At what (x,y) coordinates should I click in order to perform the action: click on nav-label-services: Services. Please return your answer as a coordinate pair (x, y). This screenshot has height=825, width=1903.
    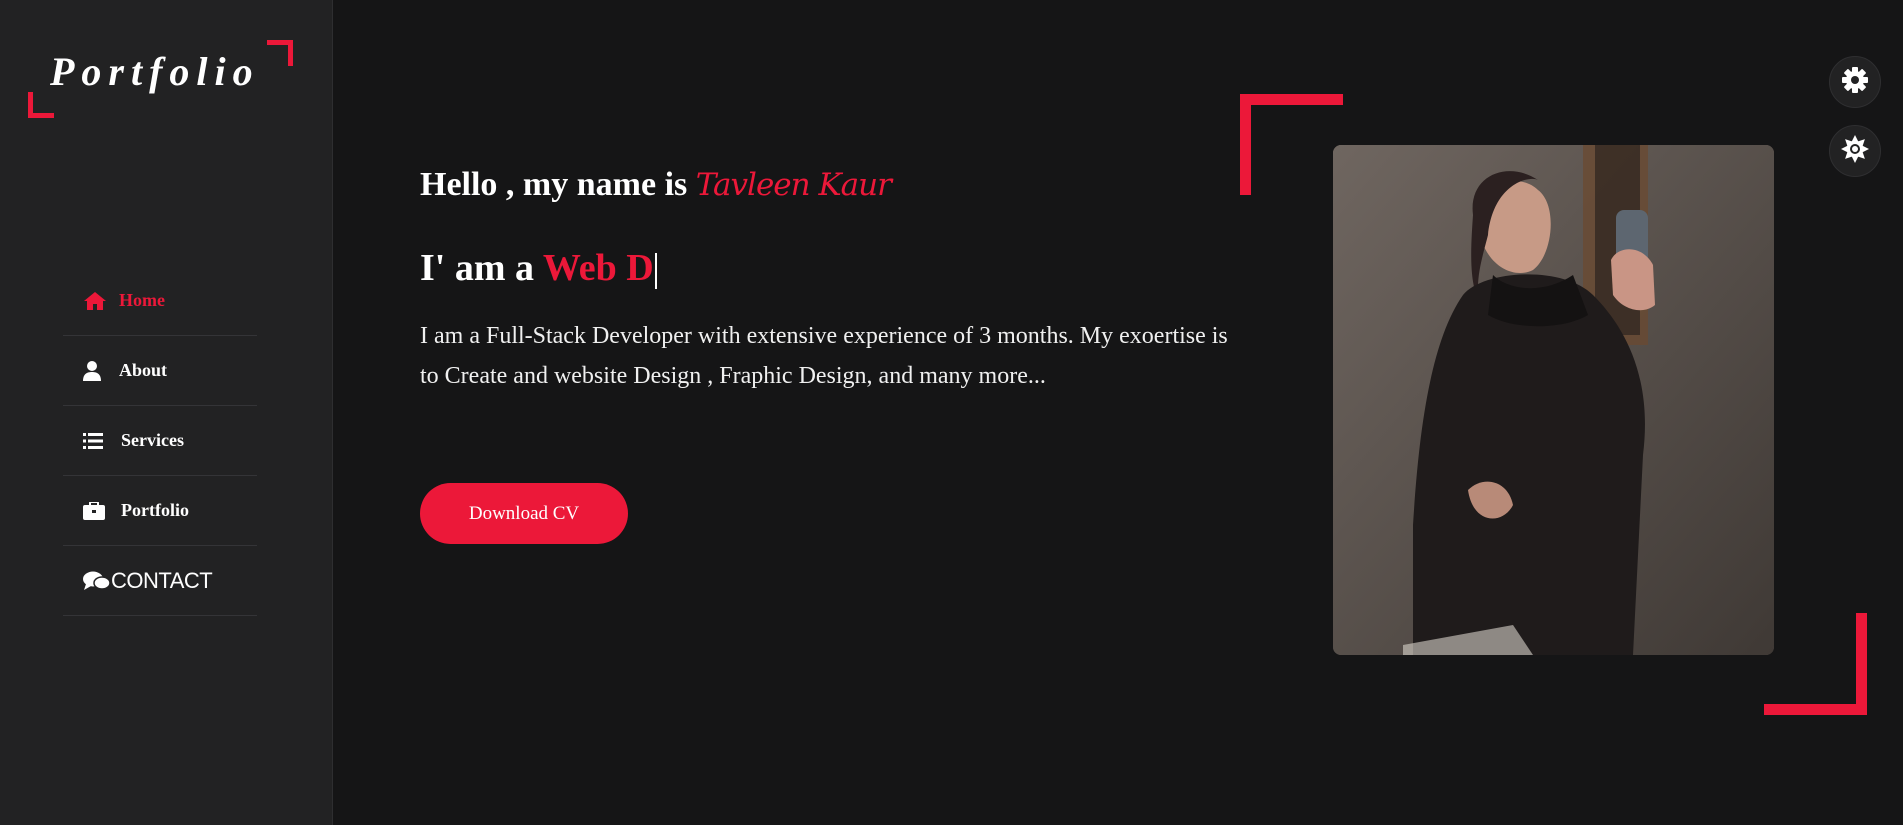
    Looking at the image, I should click on (152, 440).